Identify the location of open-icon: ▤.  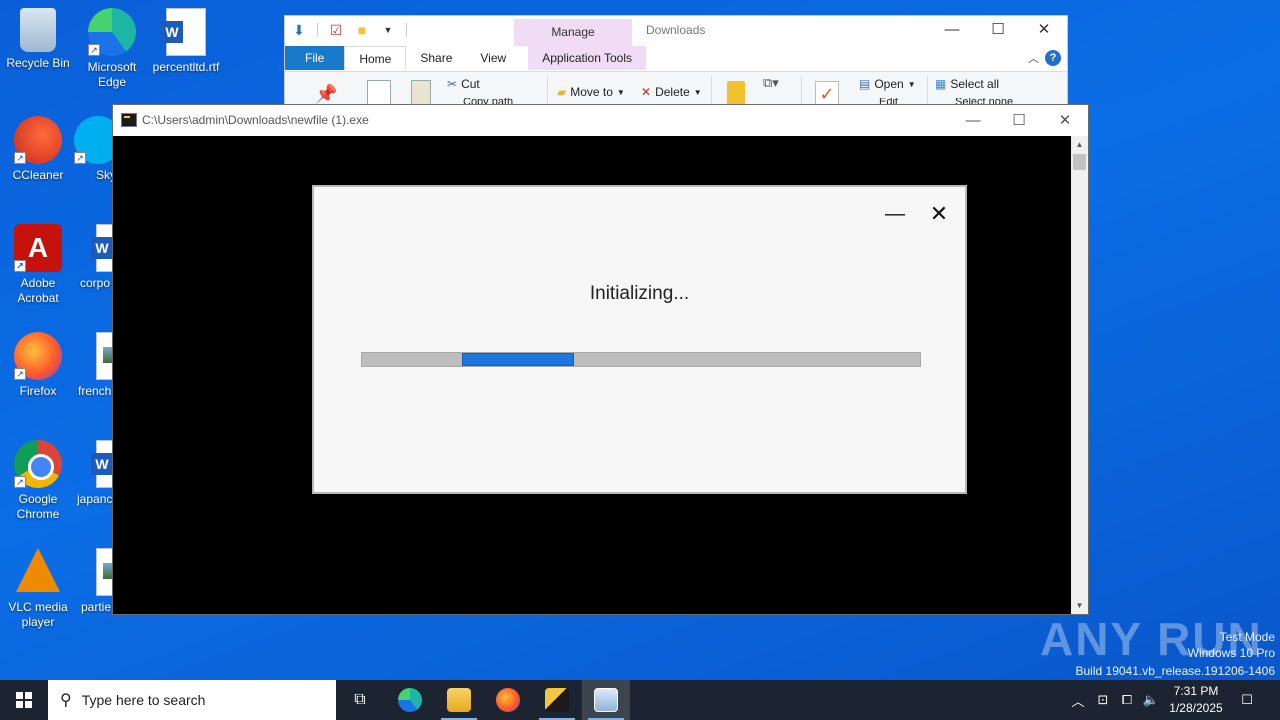
(865, 84).